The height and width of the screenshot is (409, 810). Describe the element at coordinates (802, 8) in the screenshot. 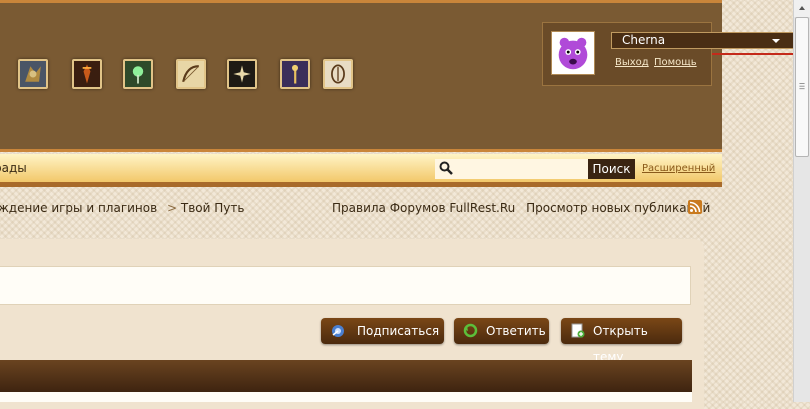

I see `scroll-up-arrow` at that location.